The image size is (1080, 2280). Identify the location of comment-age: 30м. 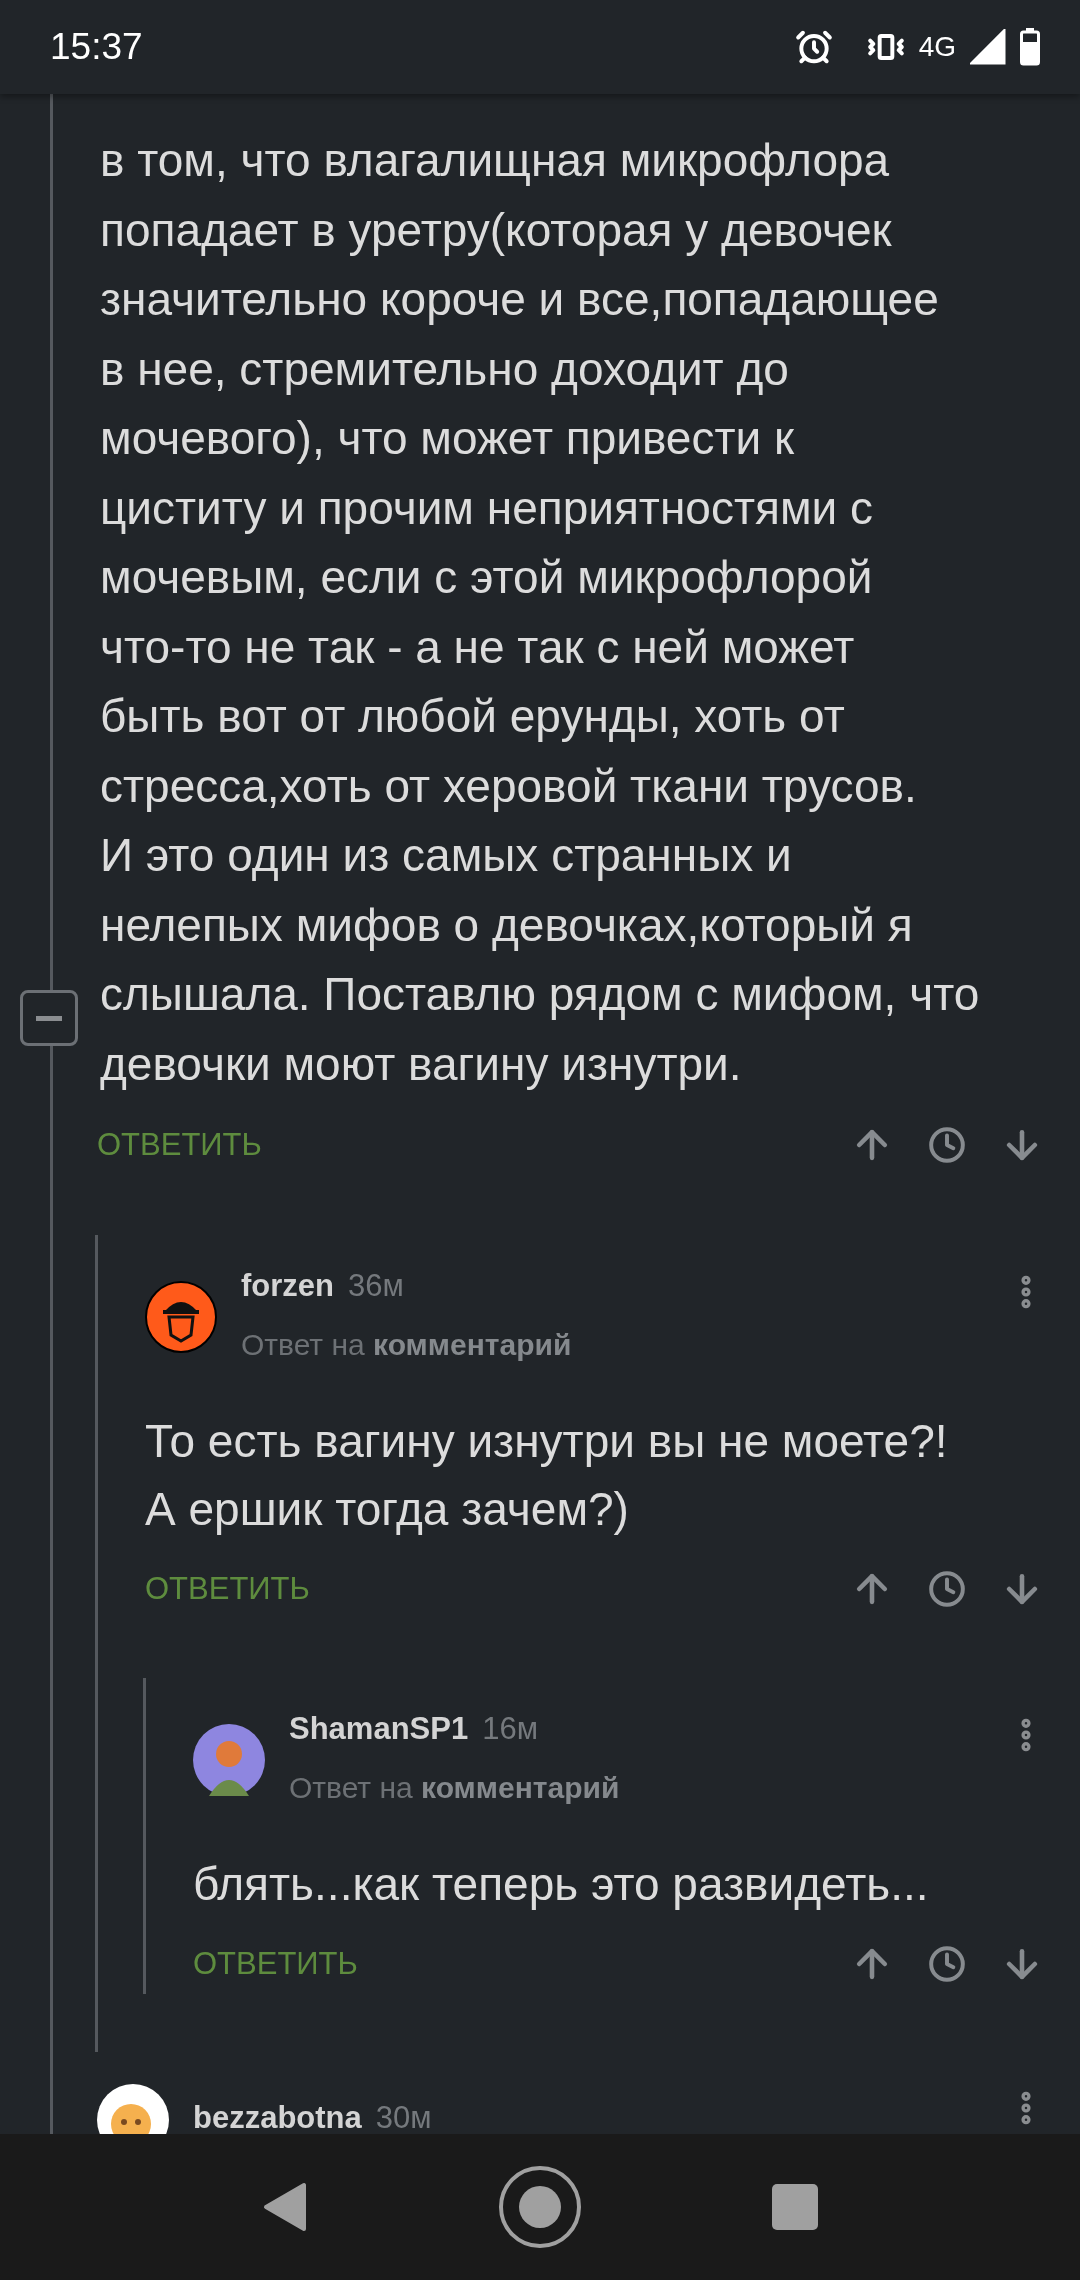
(403, 2117).